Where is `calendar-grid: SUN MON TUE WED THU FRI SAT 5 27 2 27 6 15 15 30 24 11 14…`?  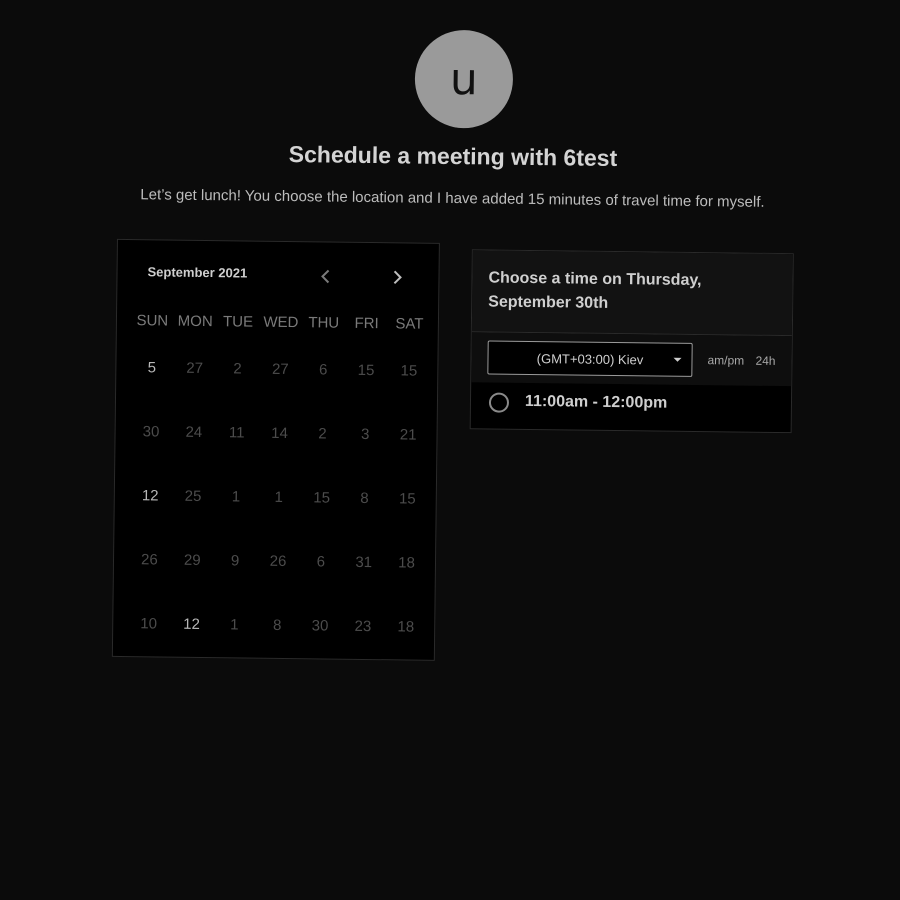 calendar-grid: SUN MON TUE WED THU FRI SAT 5 27 2 27 6 15 15 30 24 11 14… is located at coordinates (279, 483).